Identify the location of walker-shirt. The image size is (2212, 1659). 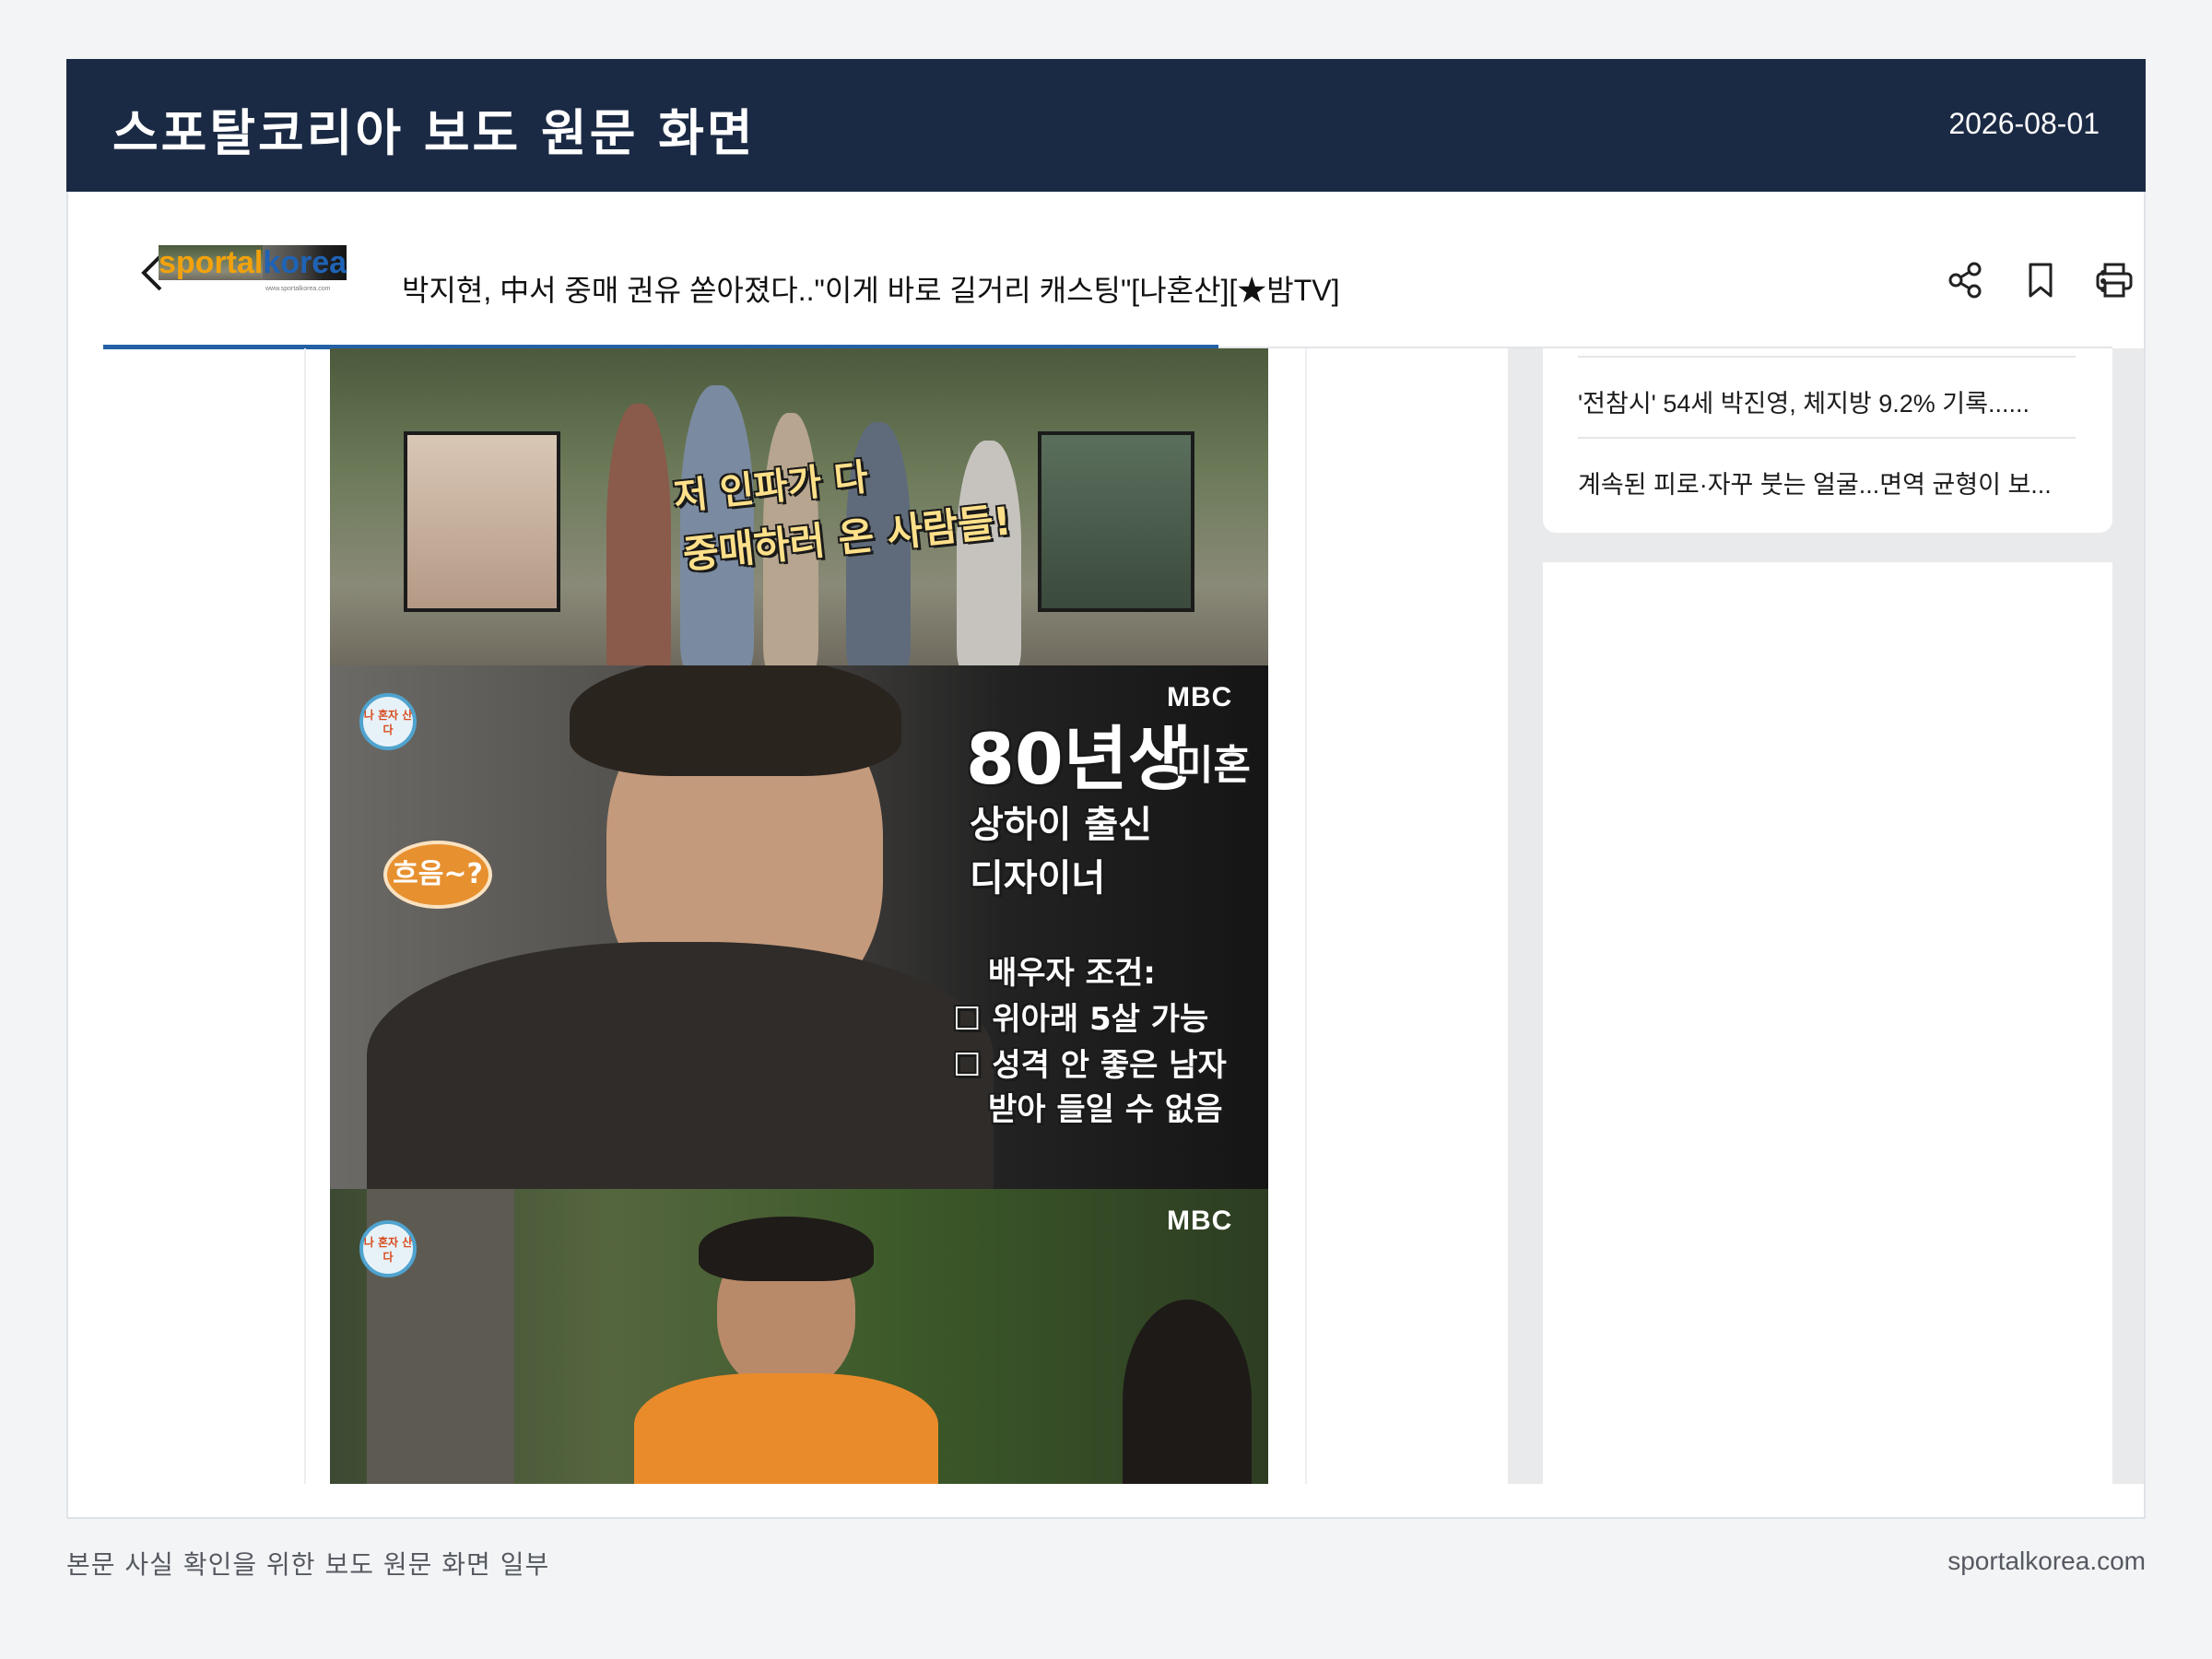
(786, 1428).